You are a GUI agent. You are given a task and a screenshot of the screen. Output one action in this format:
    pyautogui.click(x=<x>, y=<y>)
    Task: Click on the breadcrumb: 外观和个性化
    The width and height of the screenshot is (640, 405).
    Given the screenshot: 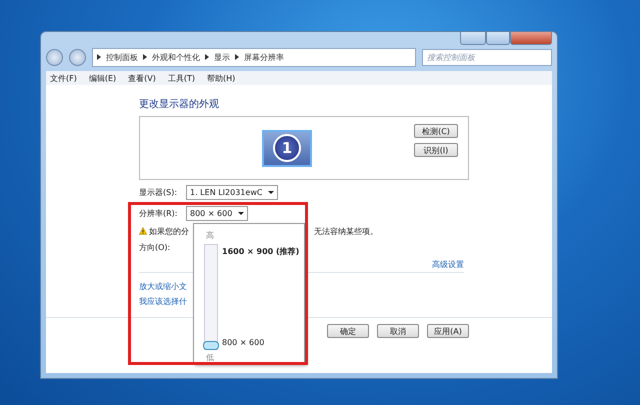 What is the action you would take?
    pyautogui.click(x=176, y=57)
    